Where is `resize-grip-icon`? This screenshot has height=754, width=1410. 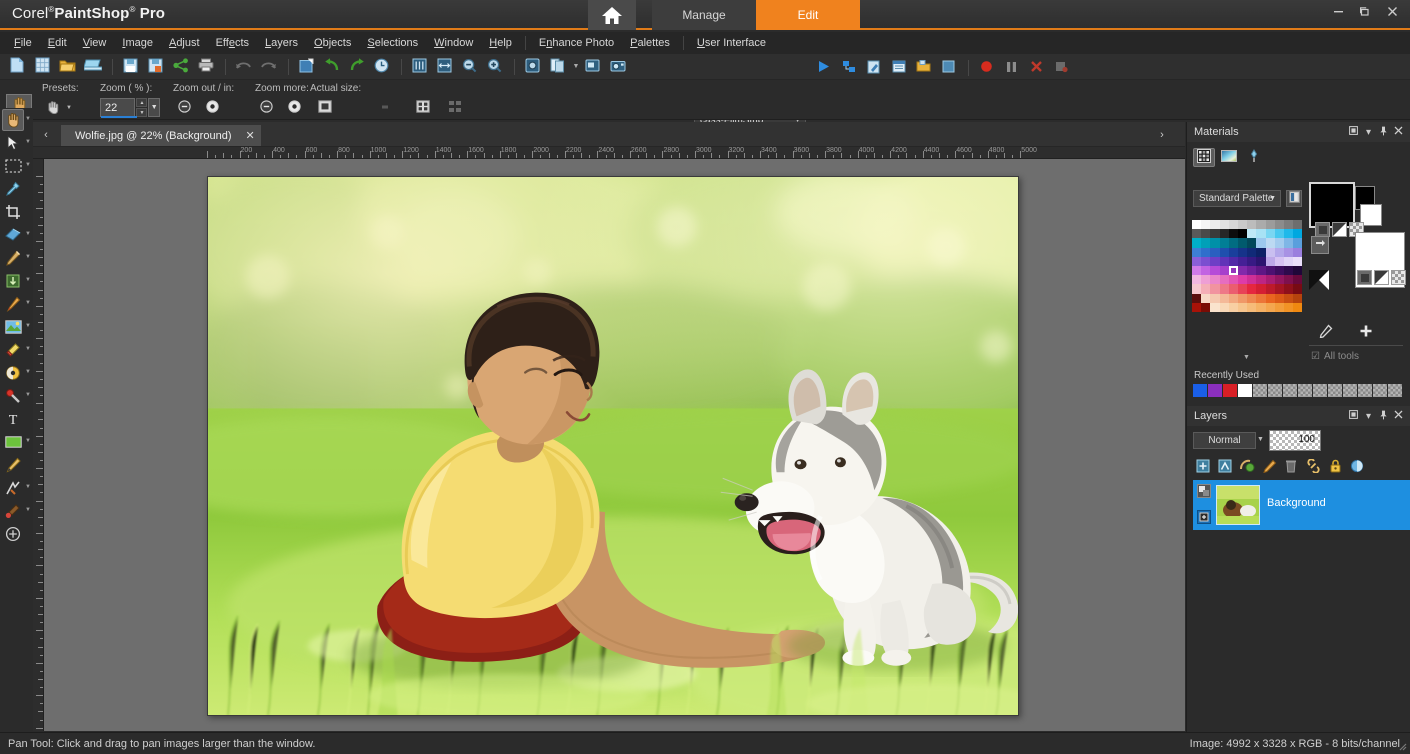
resize-grip-icon is located at coordinates (1402, 746).